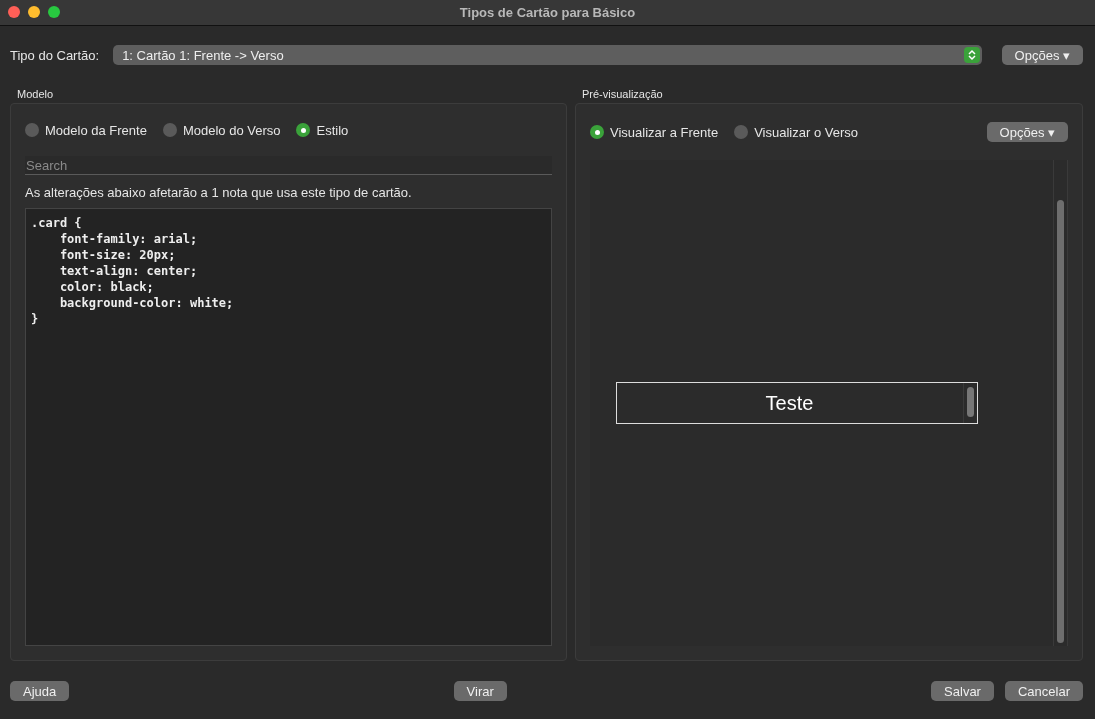 This screenshot has height=719, width=1095. Describe the element at coordinates (547, 12) in the screenshot. I see `window-title: Tipos de Cartão para Básico` at that location.